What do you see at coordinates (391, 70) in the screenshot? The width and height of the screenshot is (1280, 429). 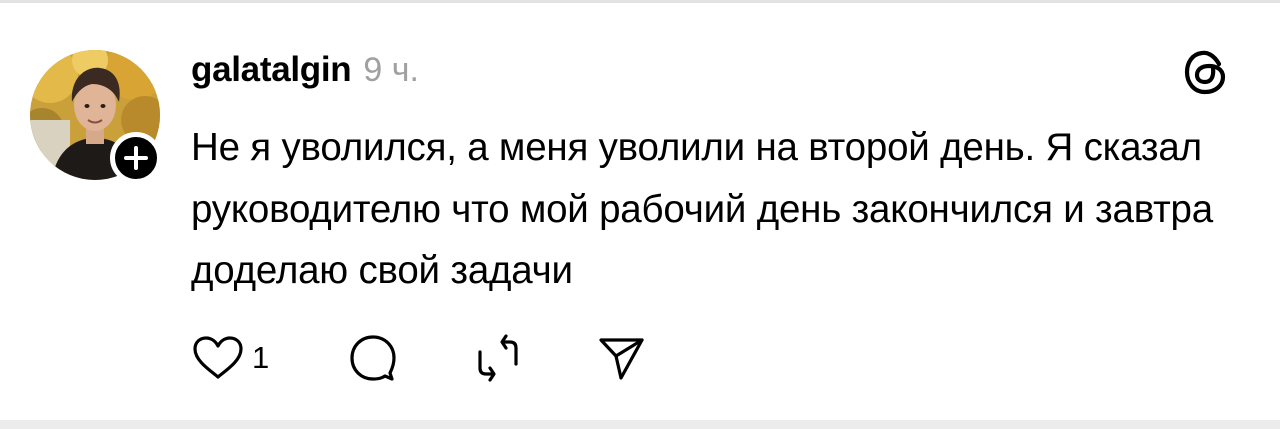 I see `timestamp: 9 ч.` at bounding box center [391, 70].